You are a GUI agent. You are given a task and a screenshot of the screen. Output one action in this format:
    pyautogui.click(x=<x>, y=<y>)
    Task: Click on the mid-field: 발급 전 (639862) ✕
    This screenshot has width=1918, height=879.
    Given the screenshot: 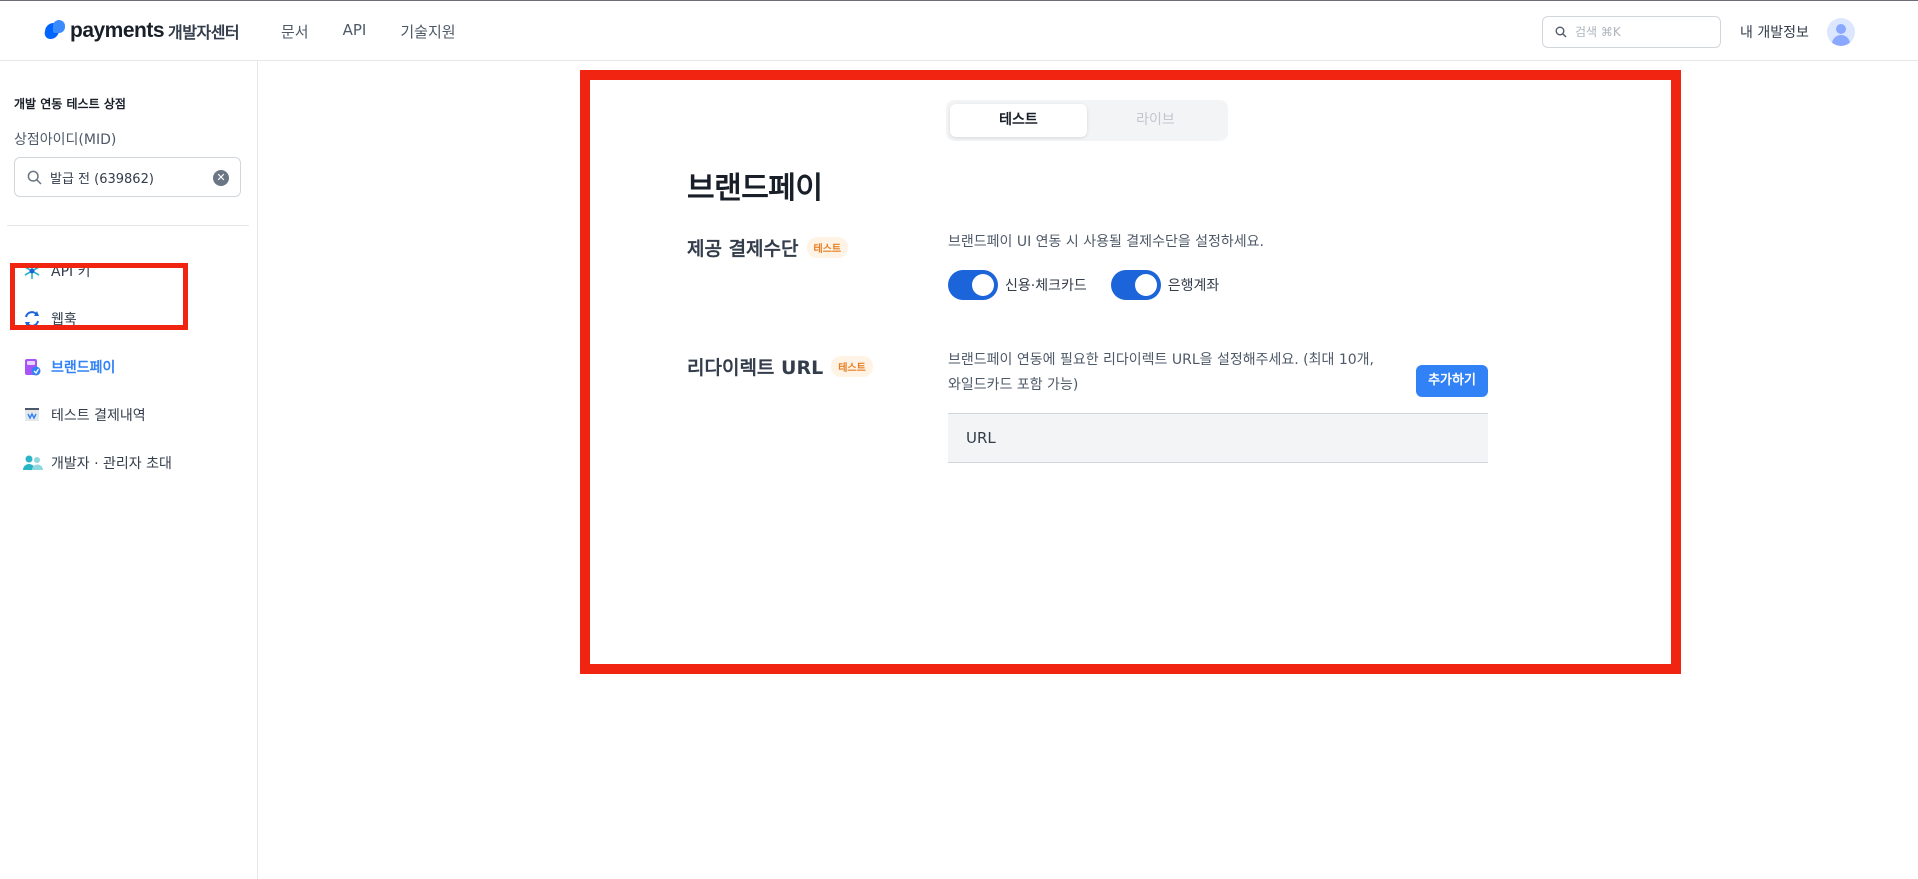 What is the action you would take?
    pyautogui.click(x=127, y=177)
    